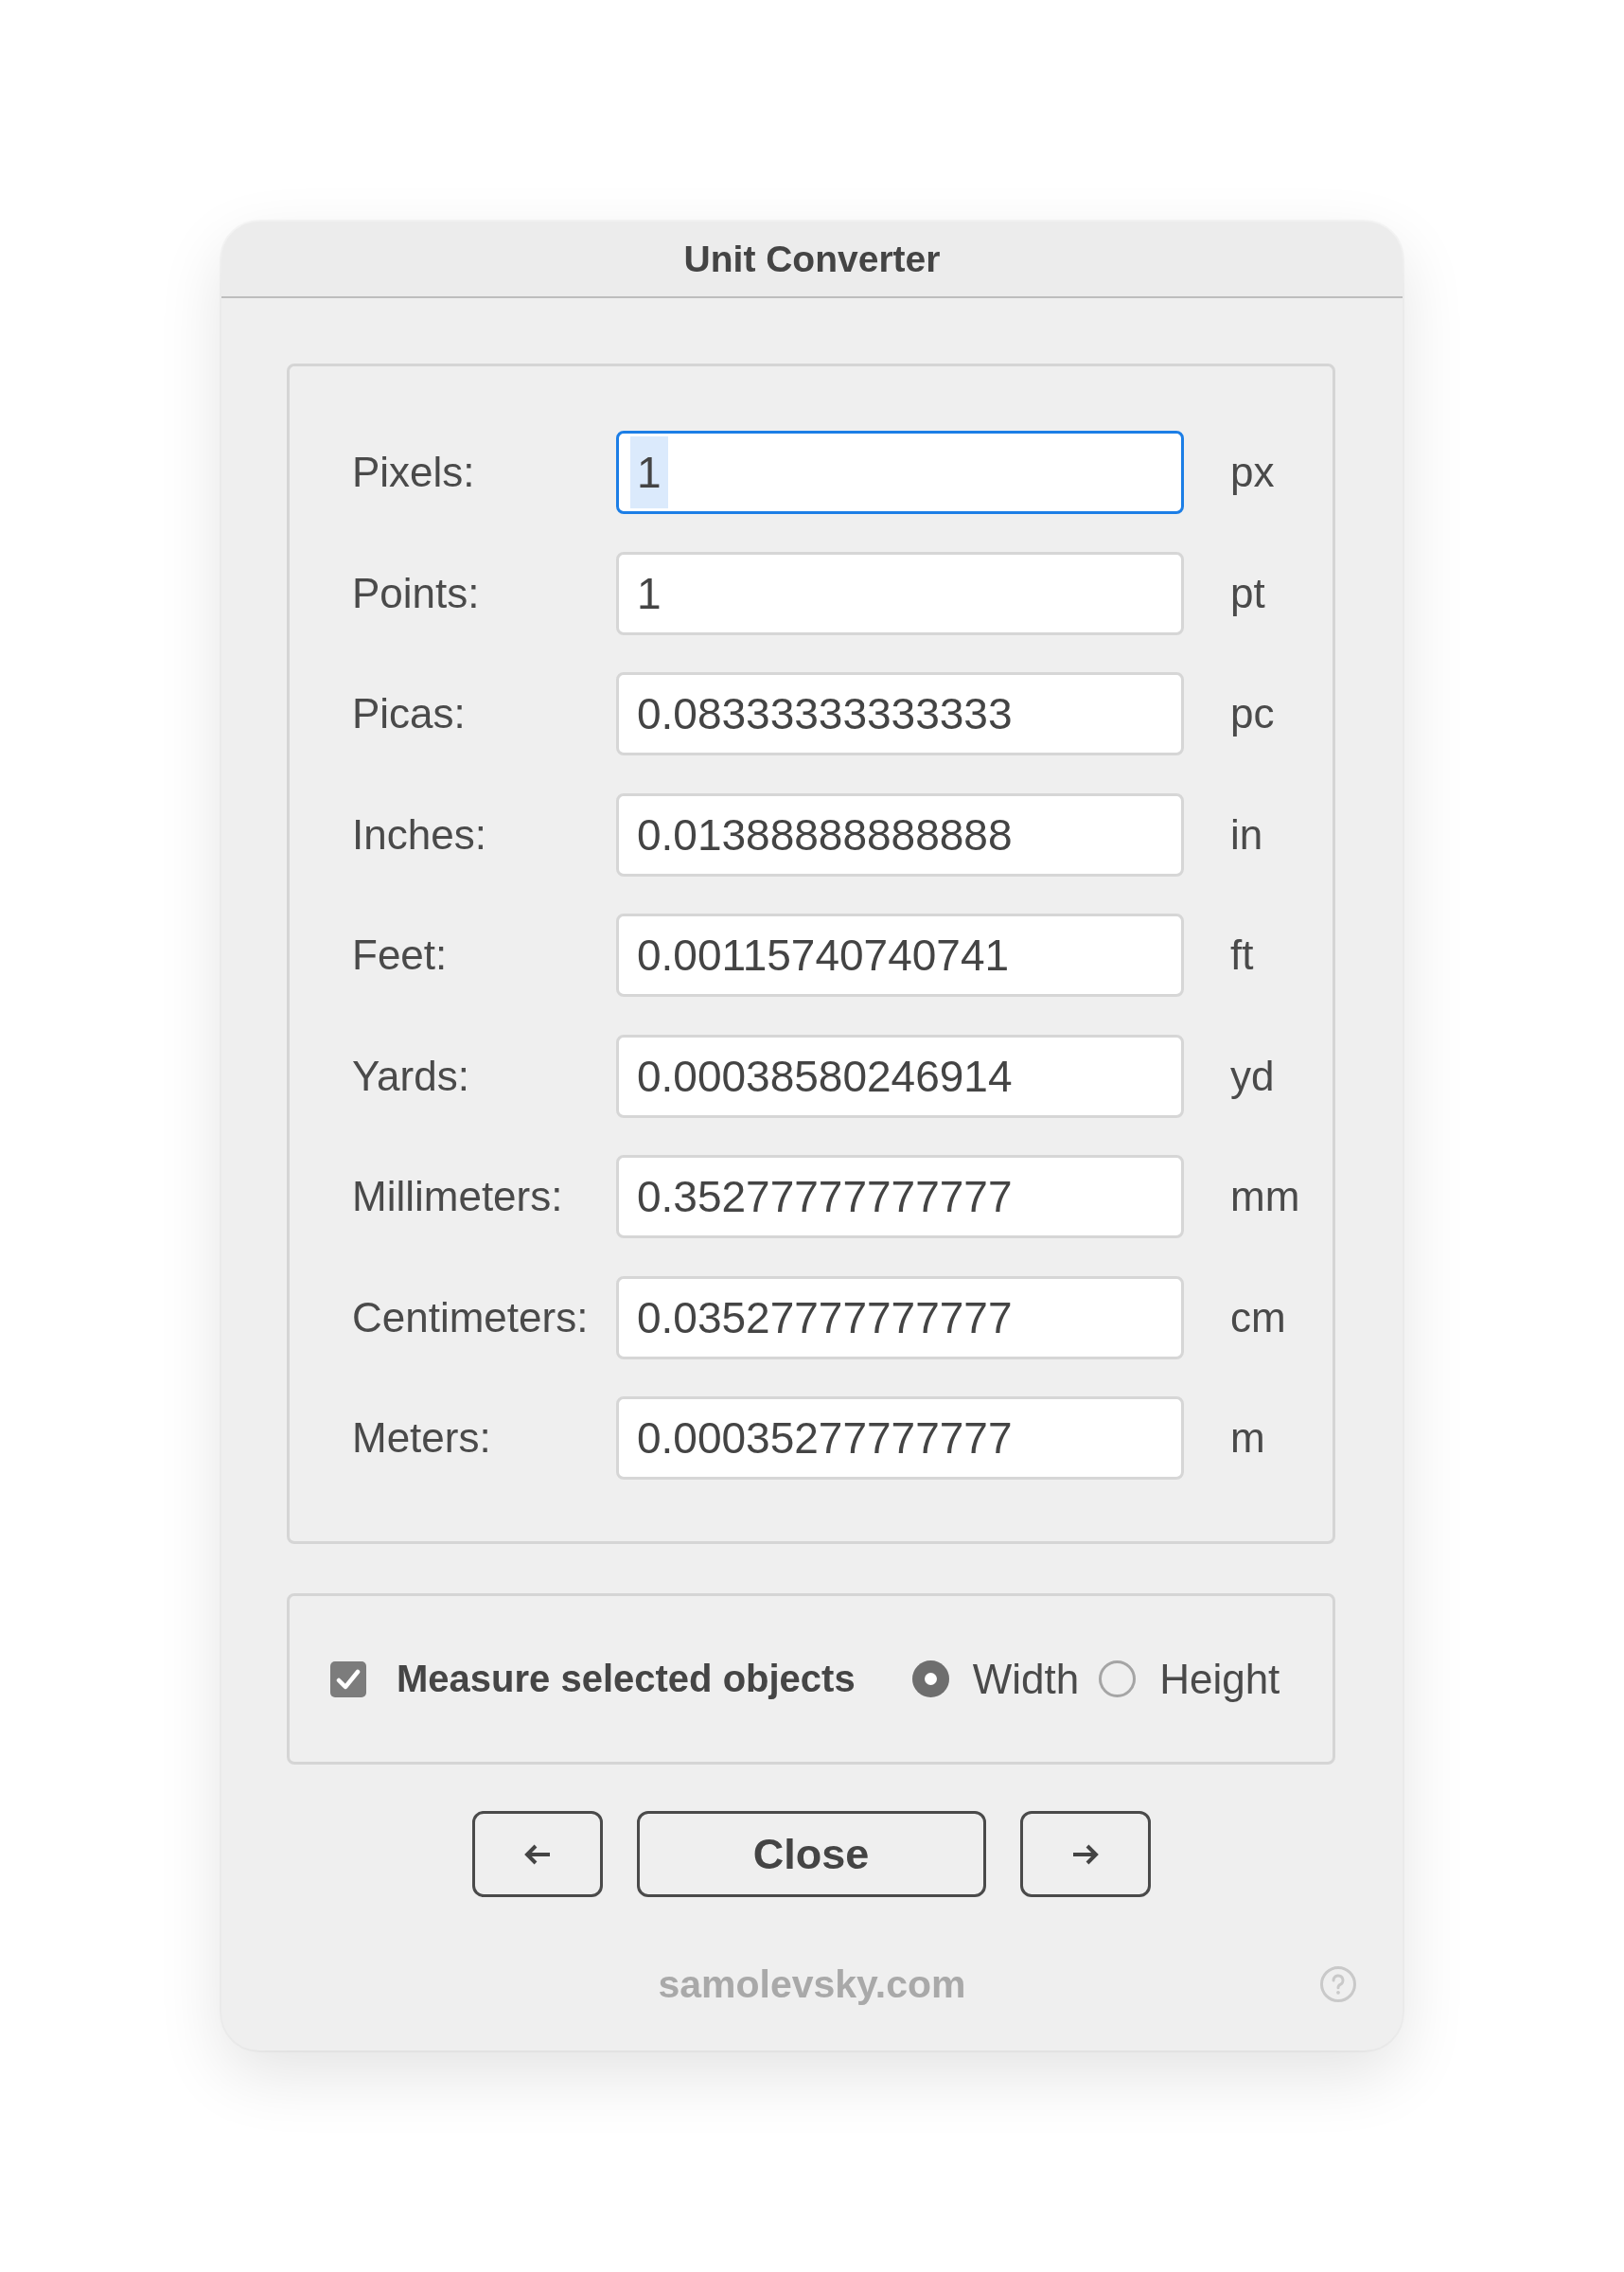  Describe the element at coordinates (1248, 593) in the screenshot. I see `unit-label: pt` at that location.